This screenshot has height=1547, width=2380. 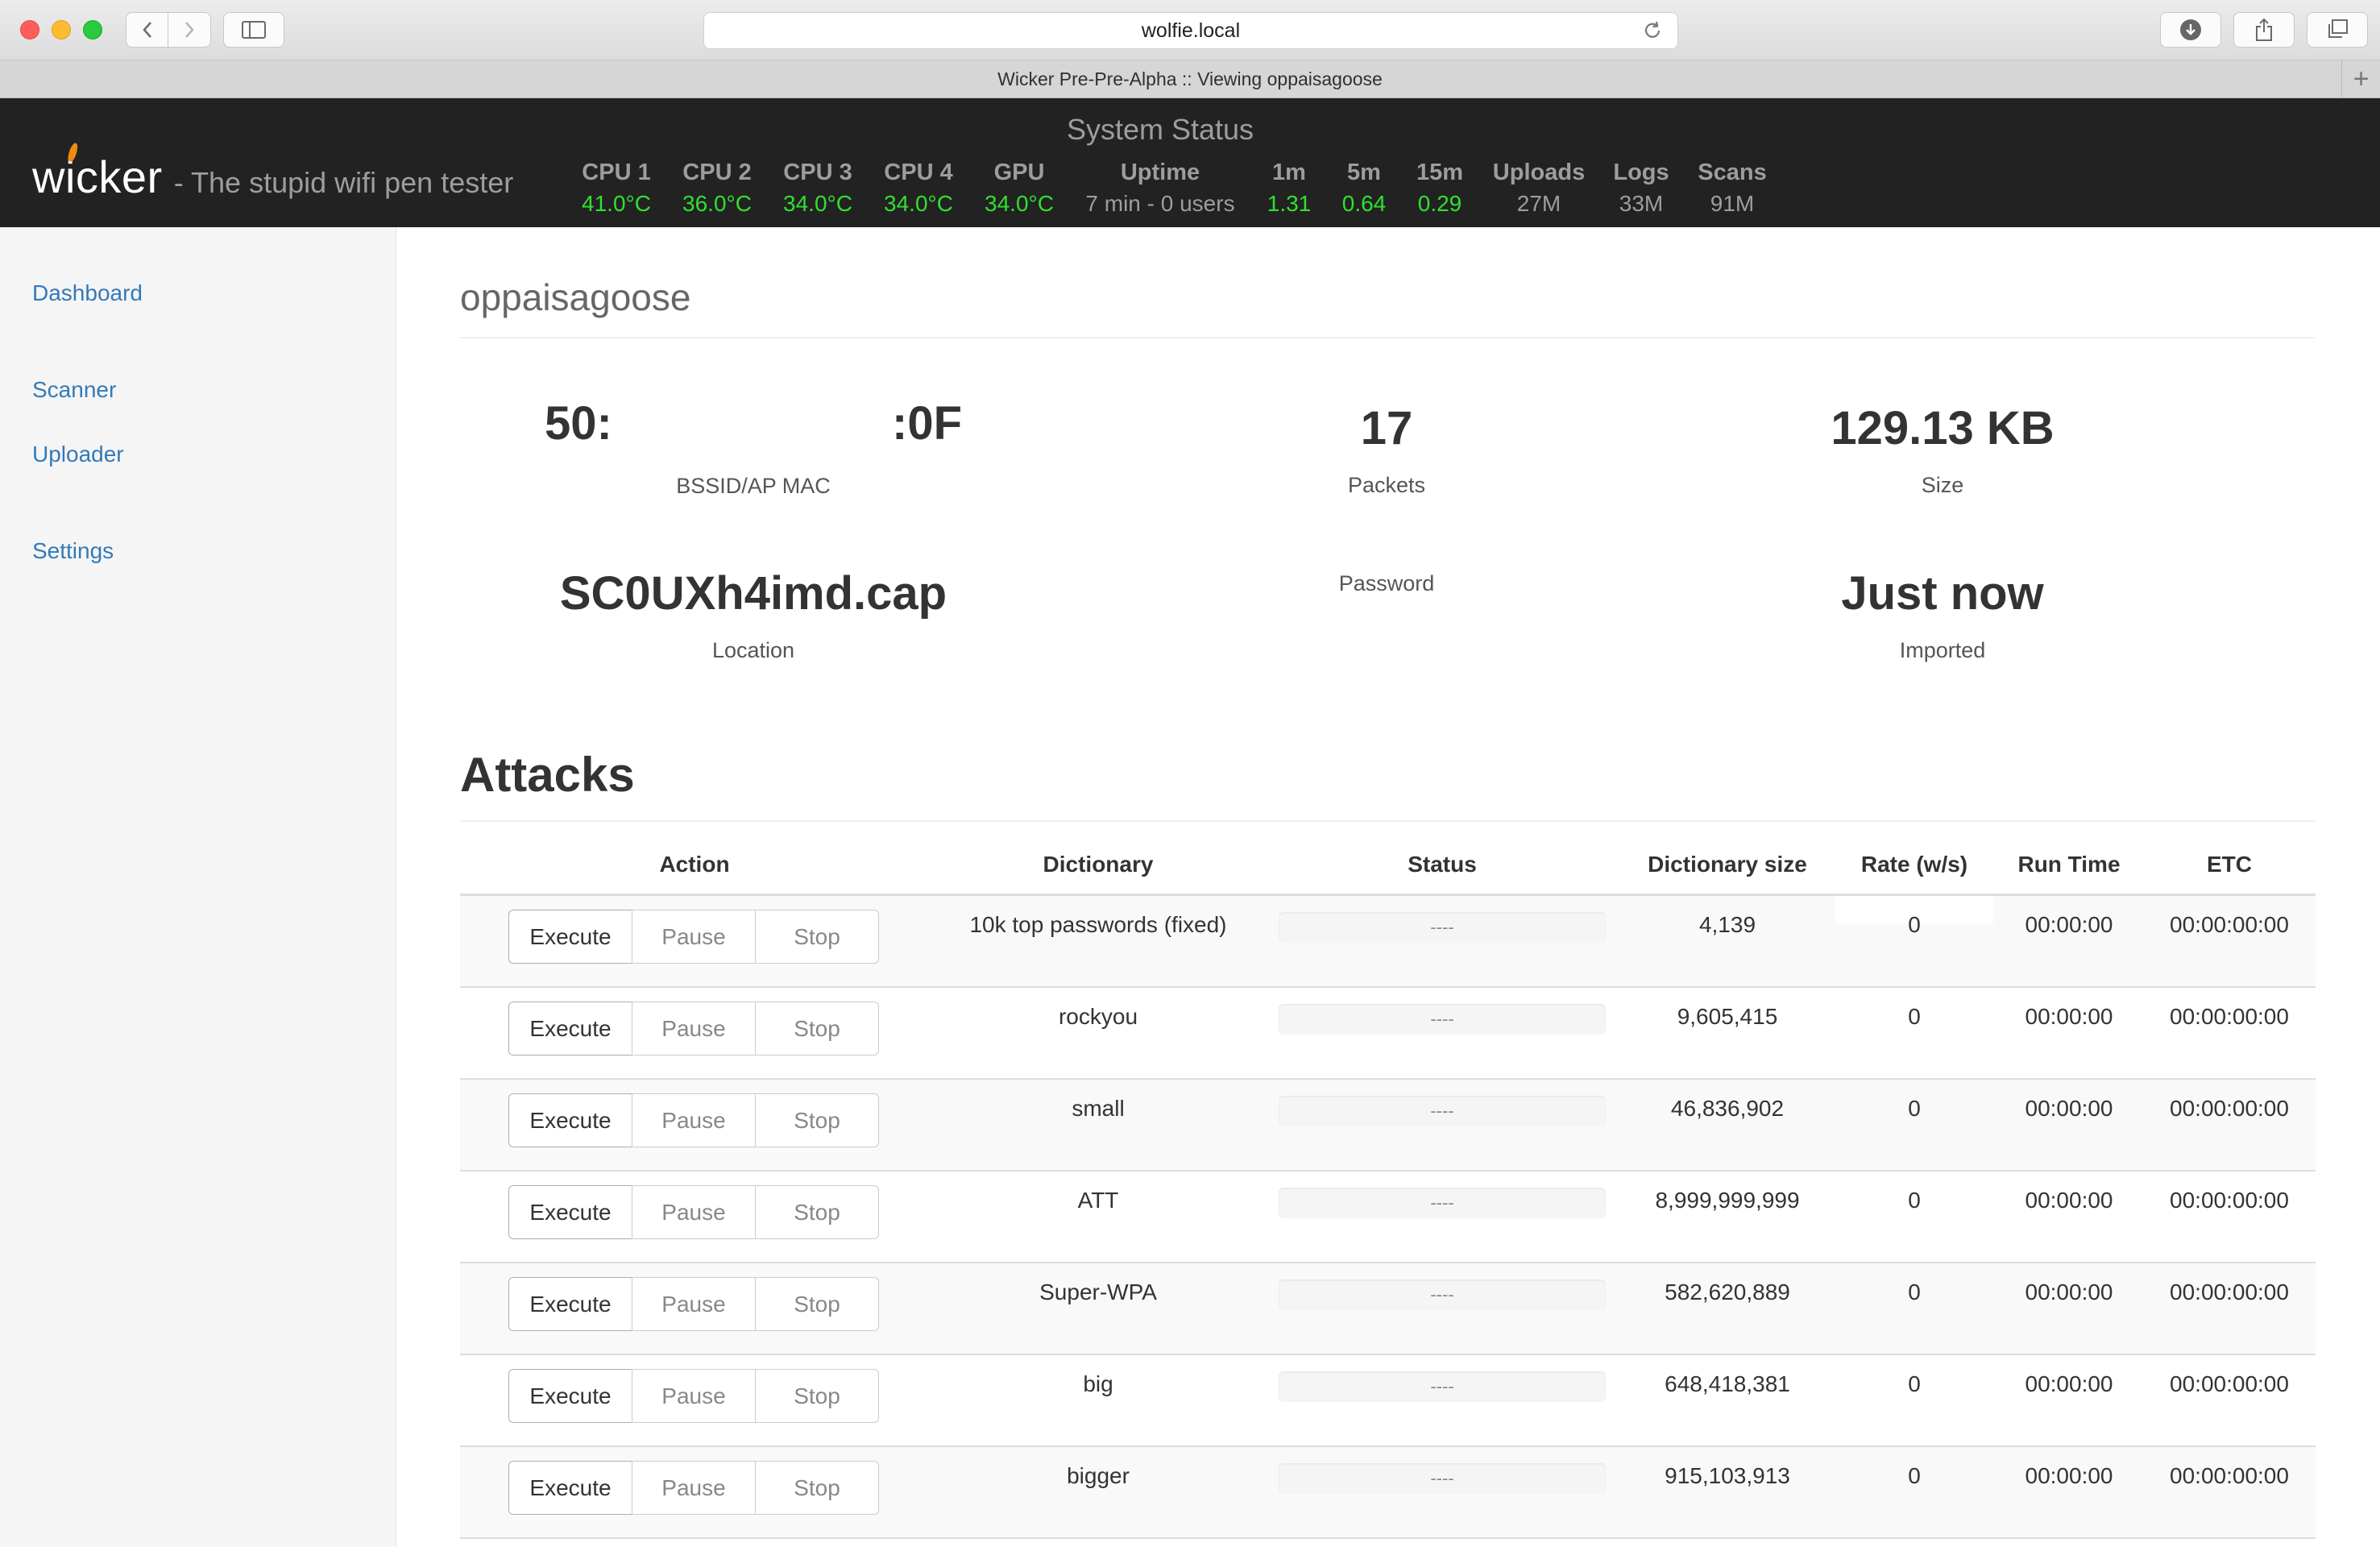 What do you see at coordinates (1732, 204) in the screenshot?
I see `stat-value: 91M` at bounding box center [1732, 204].